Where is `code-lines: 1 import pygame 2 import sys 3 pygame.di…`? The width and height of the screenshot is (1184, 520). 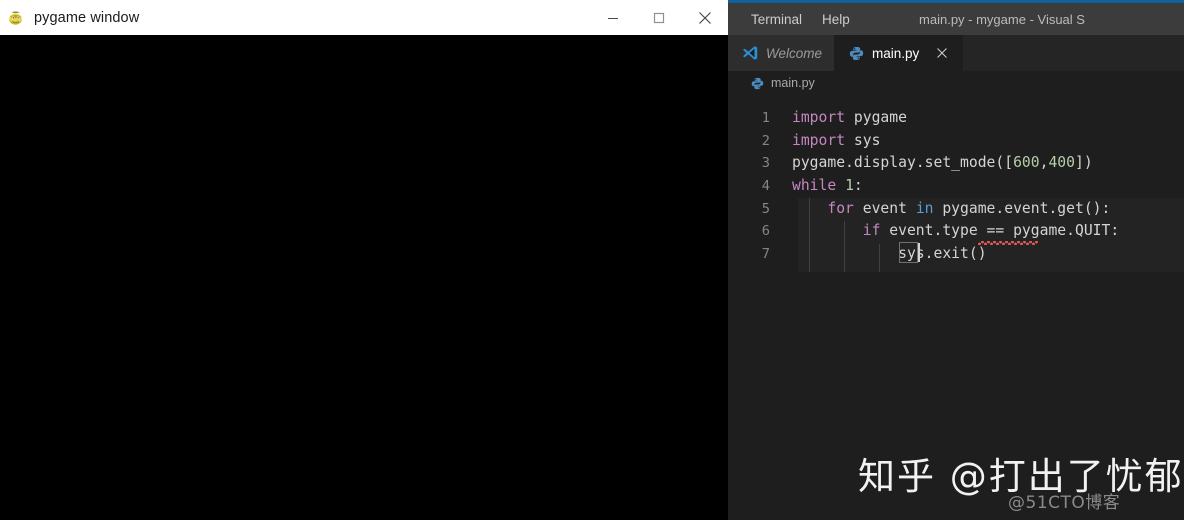 code-lines: 1 import pygame 2 import sys 3 pygame.di… is located at coordinates (956, 181).